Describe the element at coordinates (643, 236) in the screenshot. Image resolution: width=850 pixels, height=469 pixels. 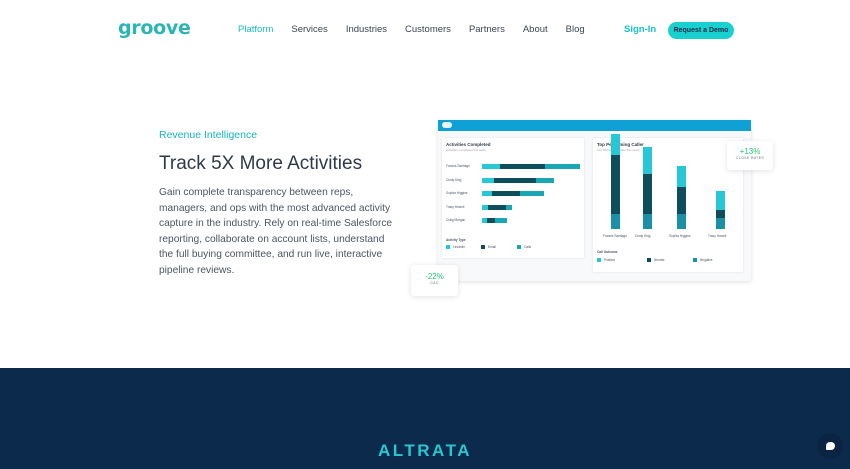
I see `caller-column-label: Cindy King` at that location.